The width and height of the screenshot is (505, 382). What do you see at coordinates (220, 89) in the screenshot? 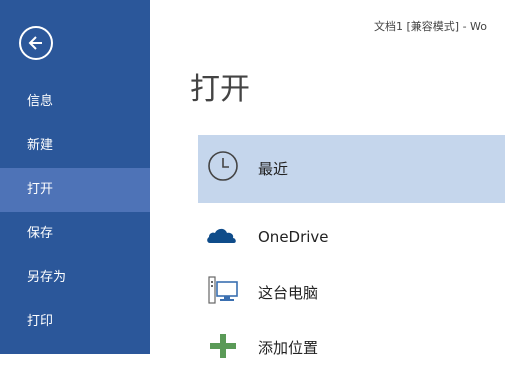
I see `page-title: 打开` at bounding box center [220, 89].